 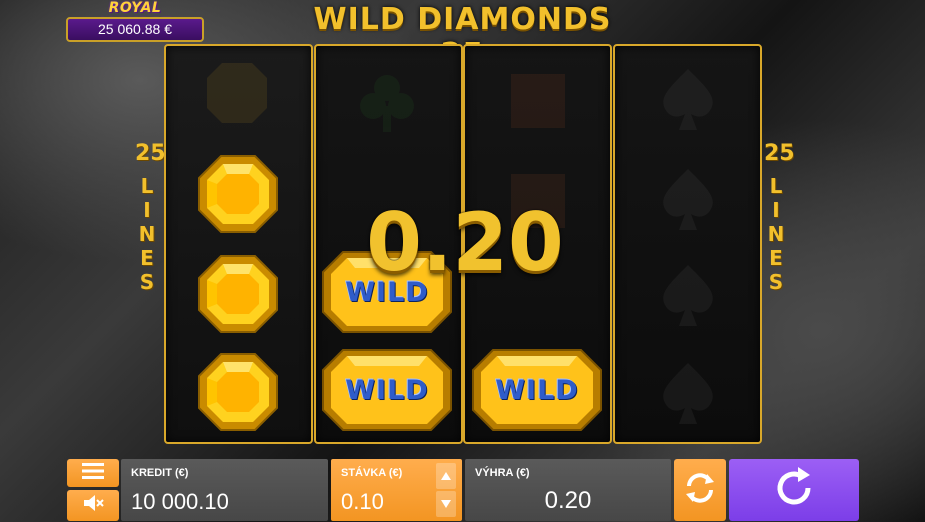 What do you see at coordinates (372, 473) in the screenshot?
I see `bet-label: STÁVKA (€)` at bounding box center [372, 473].